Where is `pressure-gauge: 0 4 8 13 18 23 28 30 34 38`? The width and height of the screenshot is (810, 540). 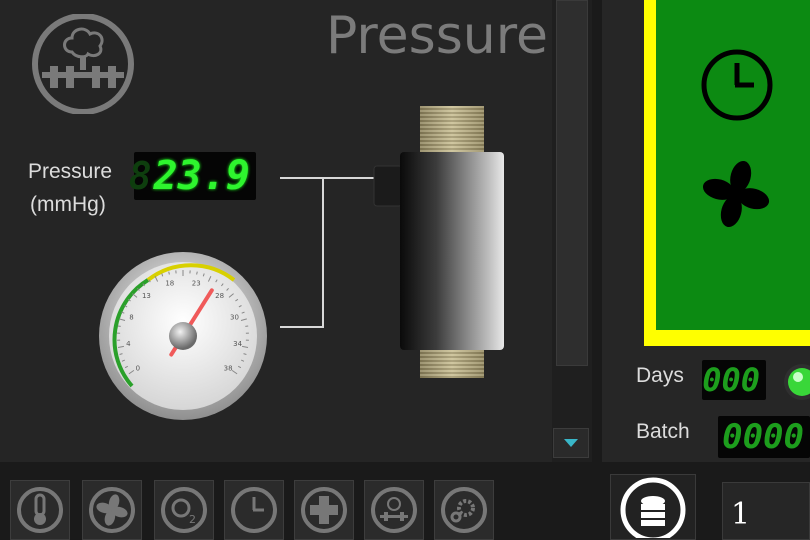
pressure-gauge: 0 4 8 13 18 23 28 30 34 38 is located at coordinates (183, 336).